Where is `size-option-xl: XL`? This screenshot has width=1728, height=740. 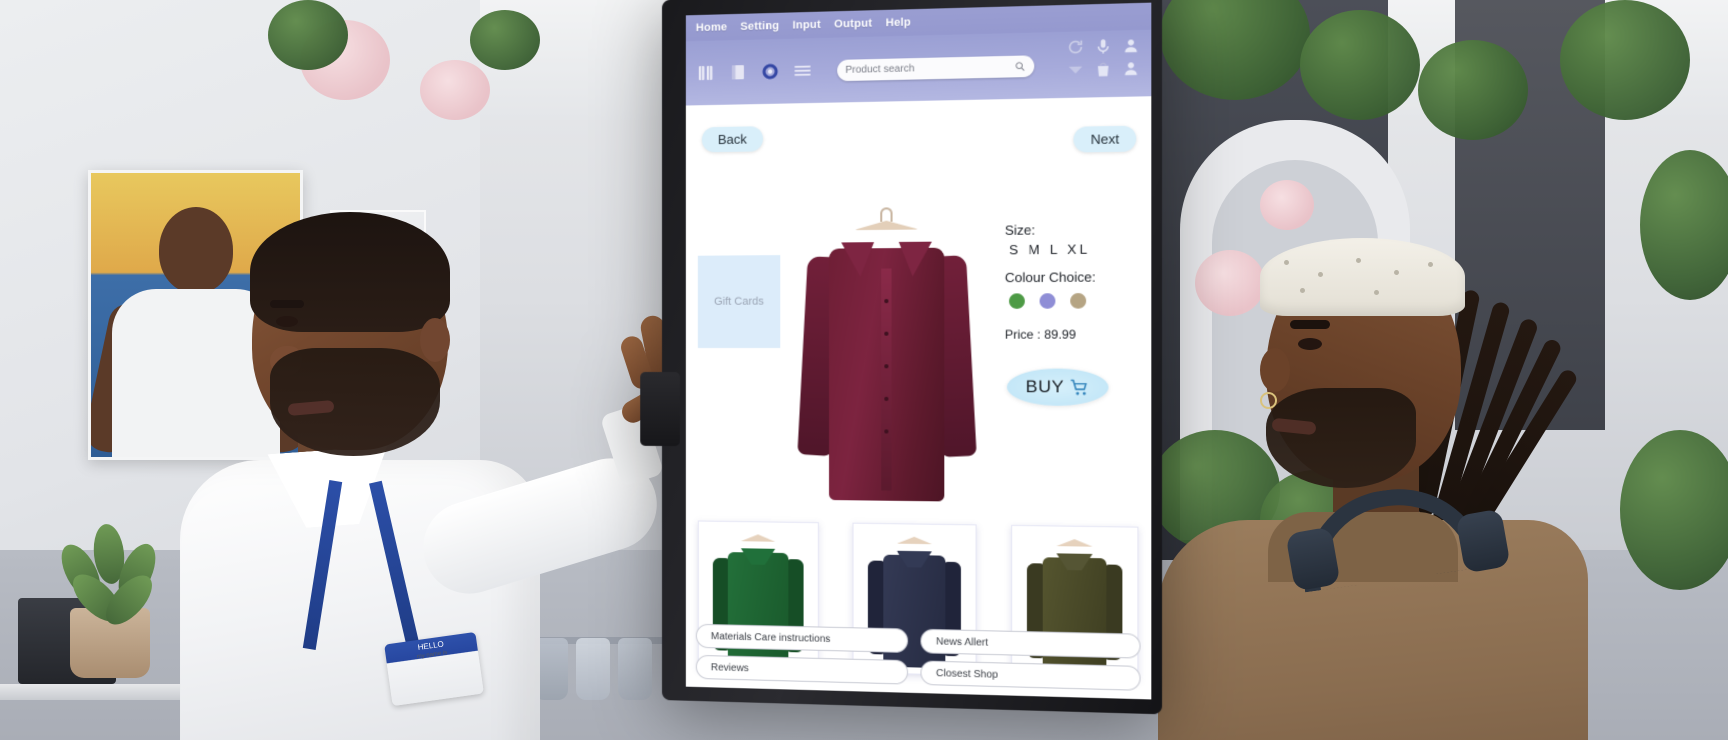 size-option-xl: XL is located at coordinates (1078, 249).